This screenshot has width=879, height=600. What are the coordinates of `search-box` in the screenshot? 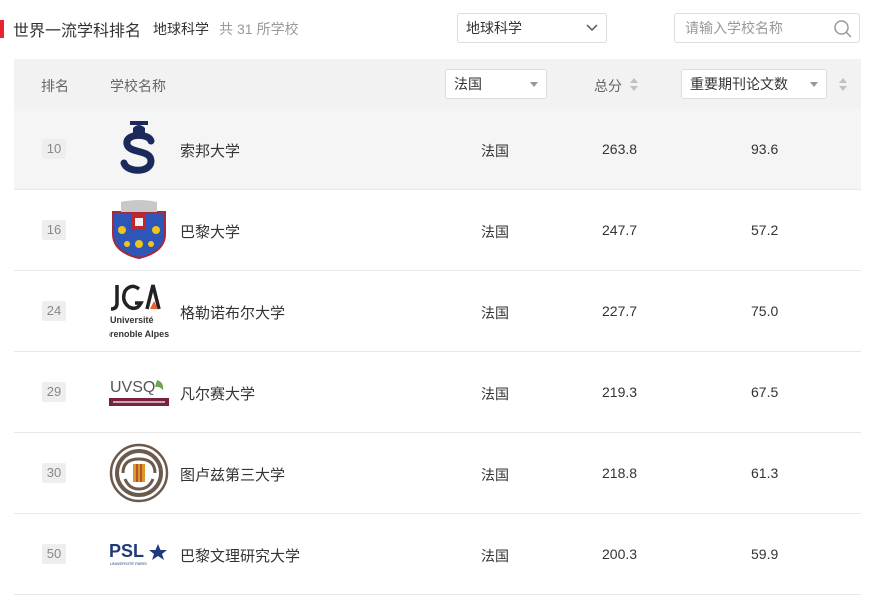 It's located at (767, 28).